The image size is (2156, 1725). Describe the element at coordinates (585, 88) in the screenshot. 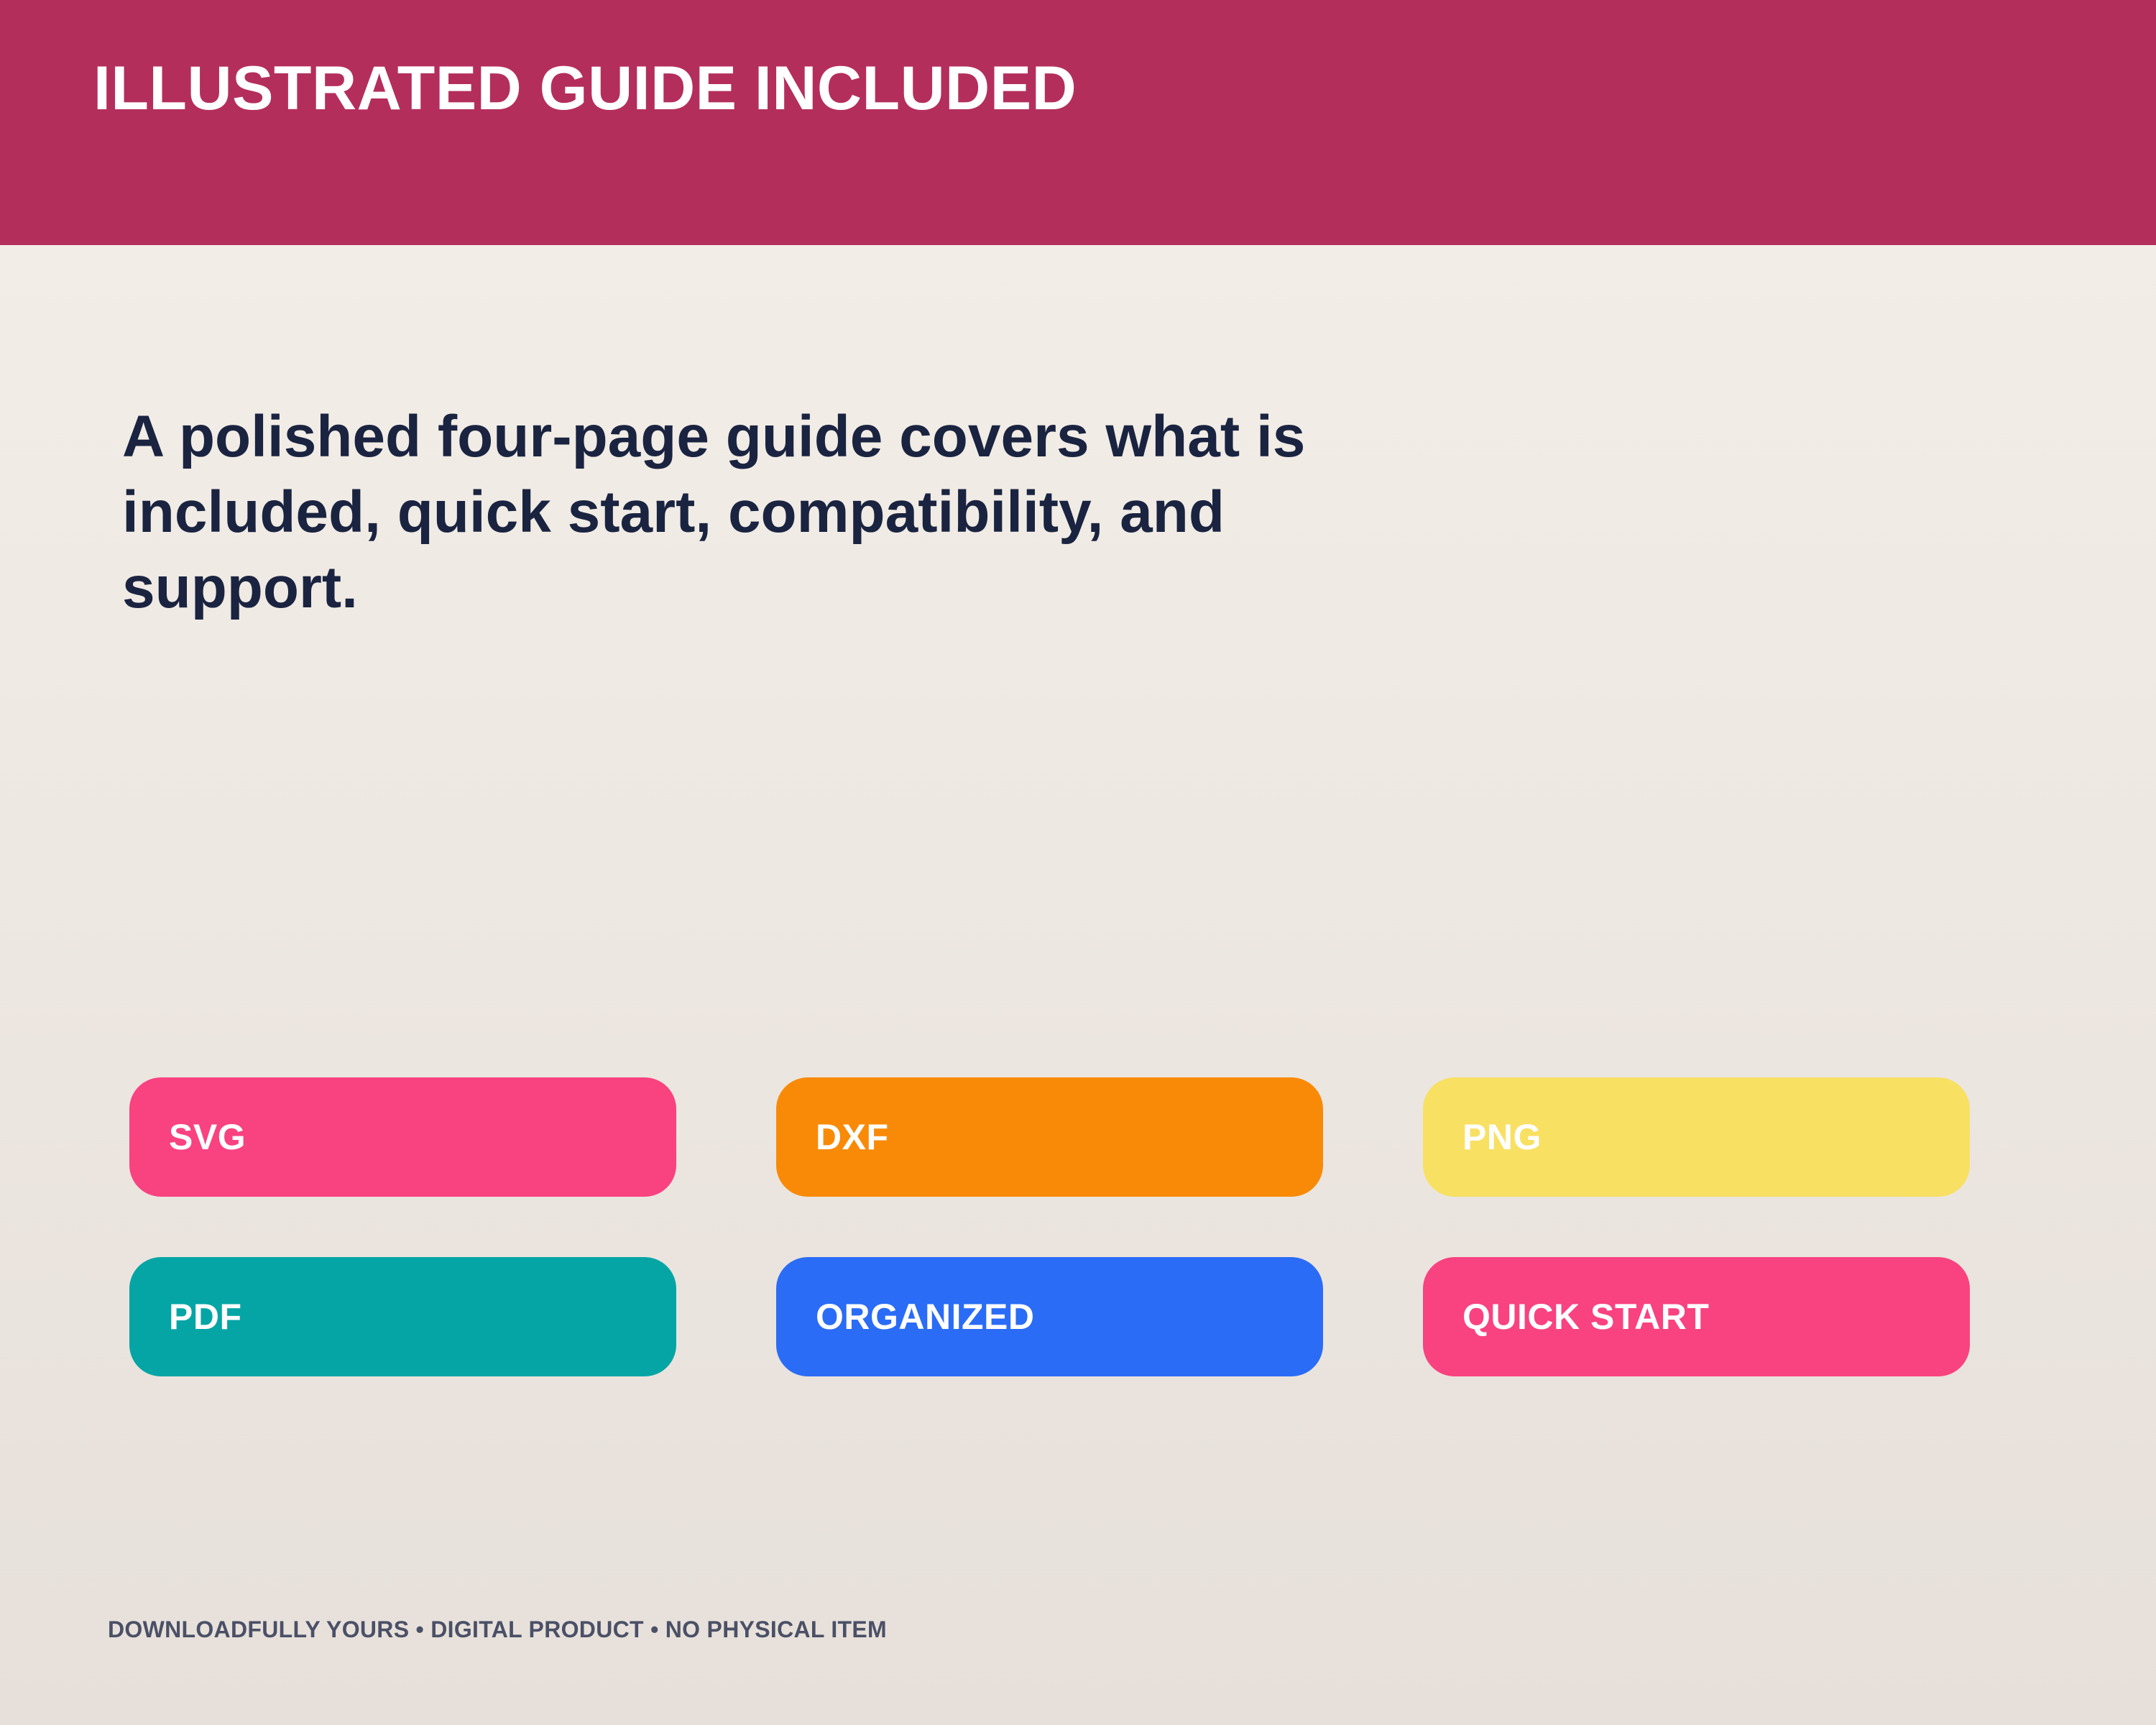

I see `page-title: ILLUSTRATED GUIDE INCLUDED` at that location.